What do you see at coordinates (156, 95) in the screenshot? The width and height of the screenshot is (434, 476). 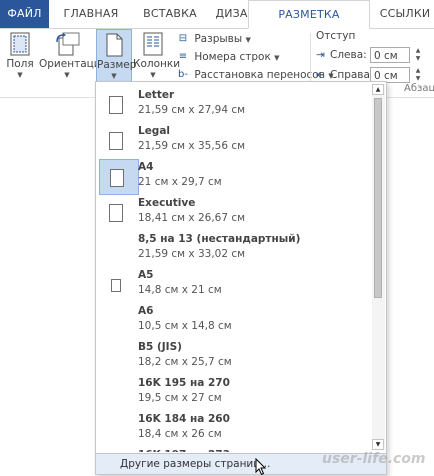 I see `page-size-name: Letter` at bounding box center [156, 95].